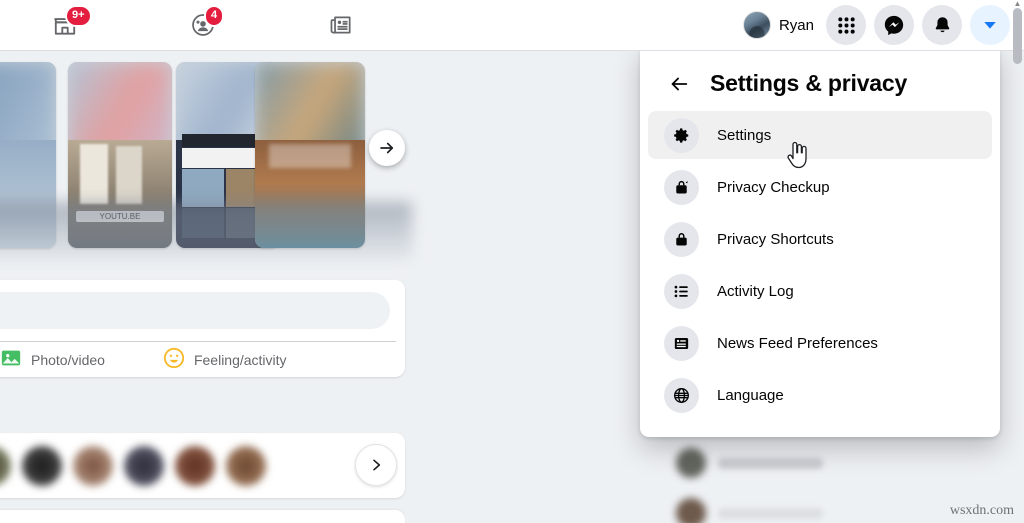  What do you see at coordinates (797, 343) in the screenshot?
I see `menu-item-label: News Feed Preferences` at bounding box center [797, 343].